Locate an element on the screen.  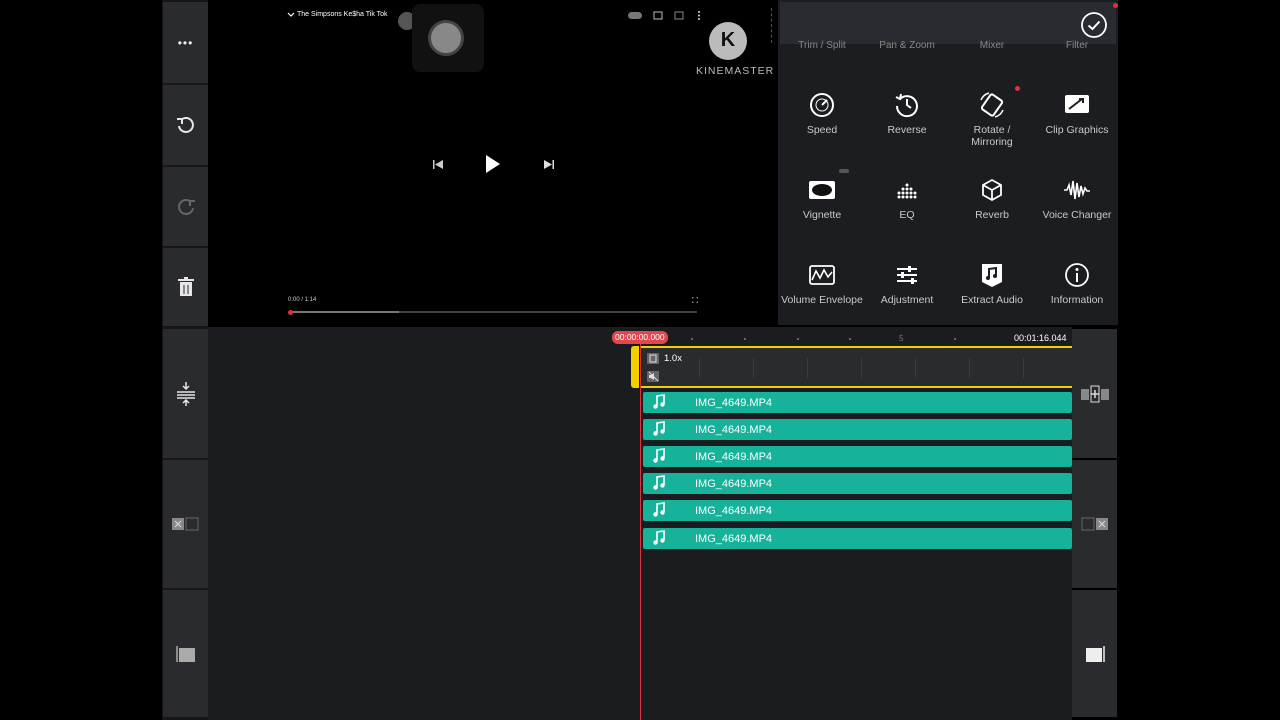
rotate-icon is located at coordinates (992, 105).